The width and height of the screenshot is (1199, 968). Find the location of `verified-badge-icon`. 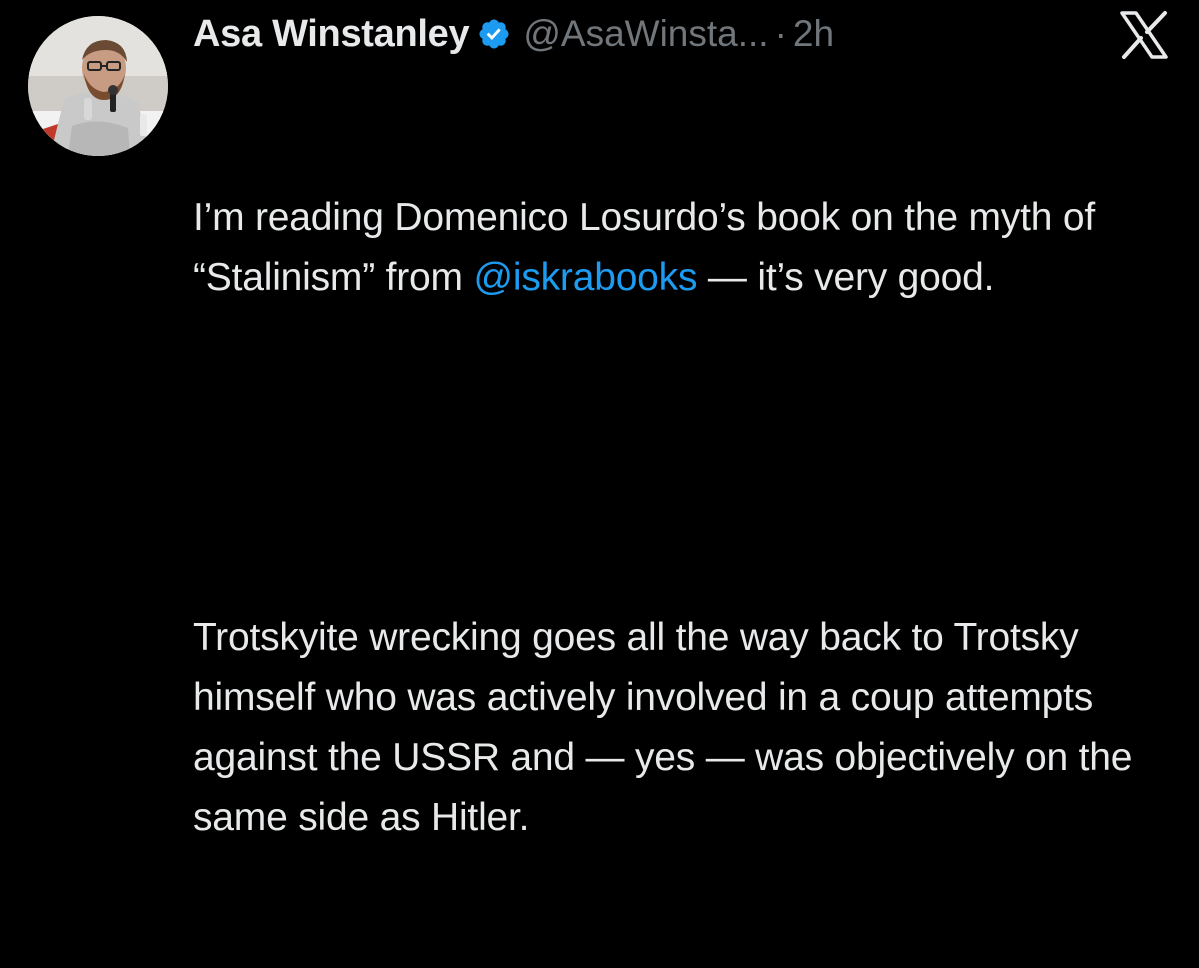

verified-badge-icon is located at coordinates (494, 34).